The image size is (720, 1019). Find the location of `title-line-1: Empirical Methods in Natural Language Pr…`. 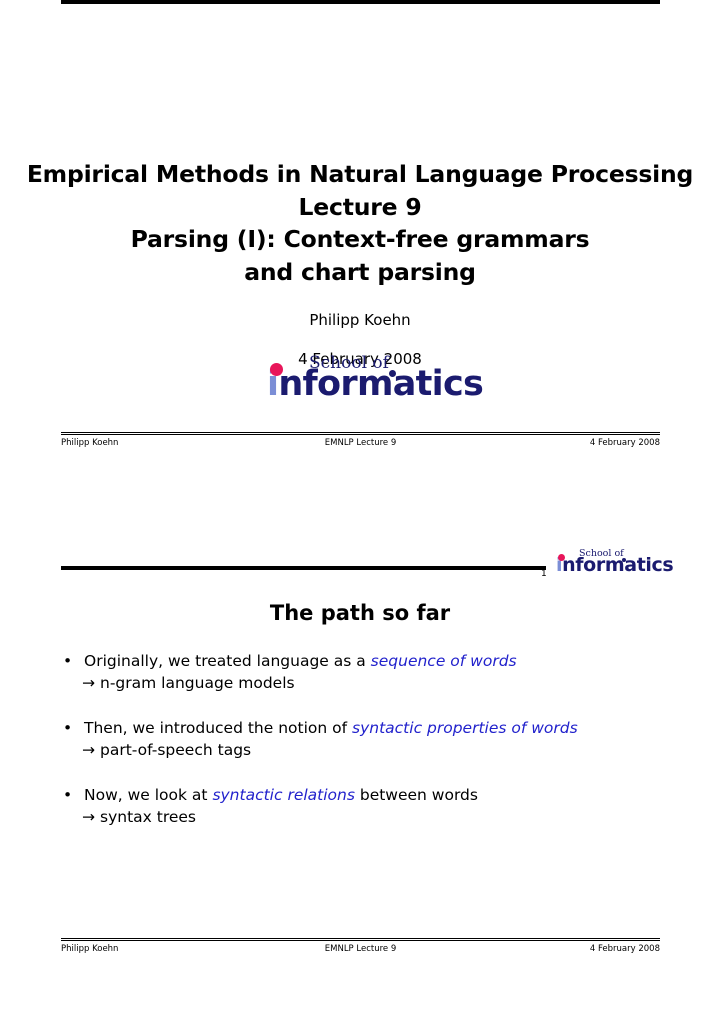

title-line-1: Empirical Methods in Natural Language Pr… is located at coordinates (360, 174).